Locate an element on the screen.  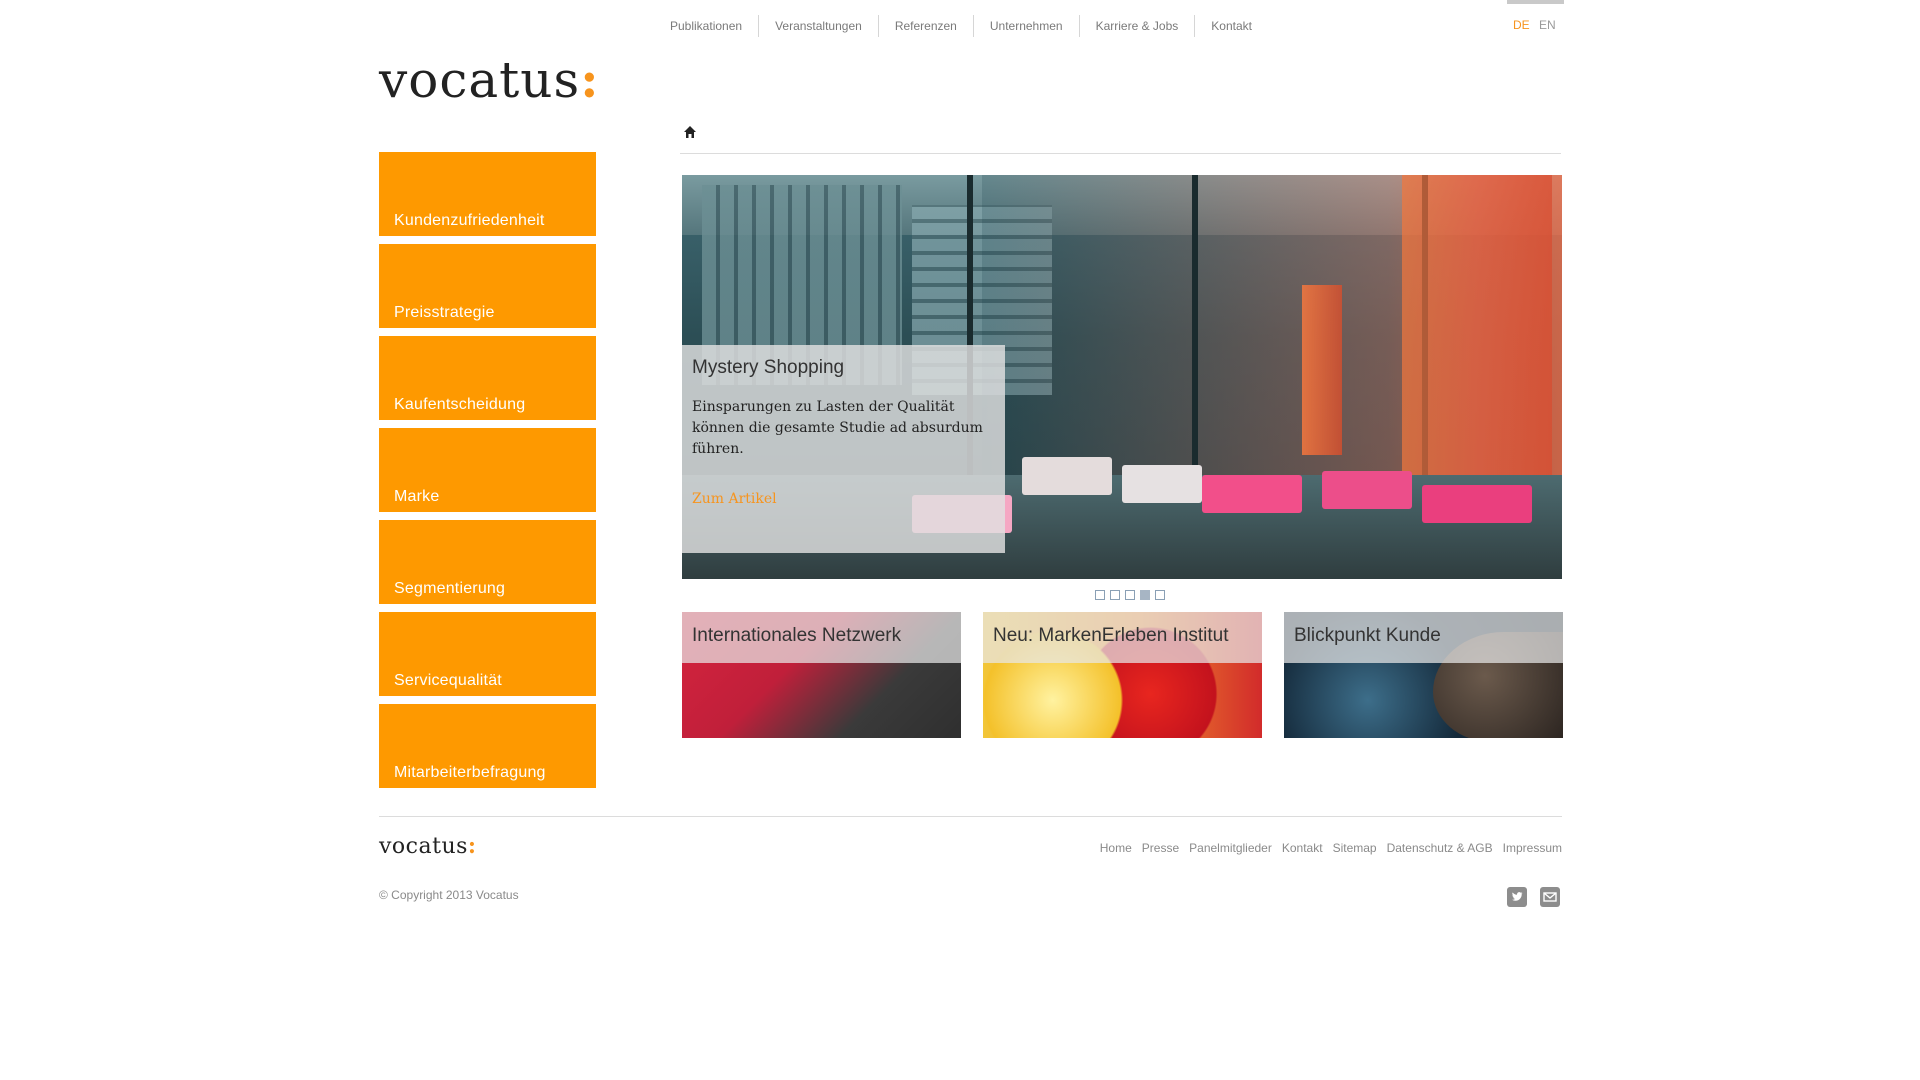
topnav-kontakt: Kontakt is located at coordinates (1231, 26).